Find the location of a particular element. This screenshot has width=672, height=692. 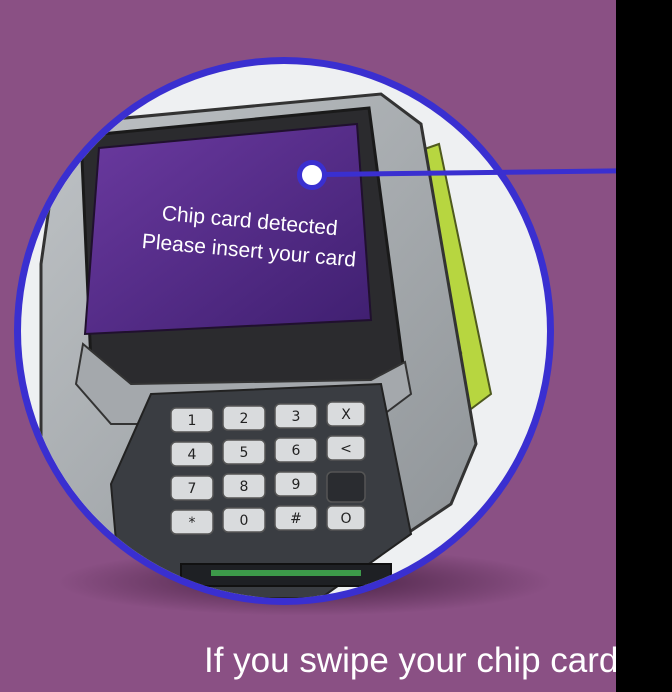

key-label: * is located at coordinates (192, 523).